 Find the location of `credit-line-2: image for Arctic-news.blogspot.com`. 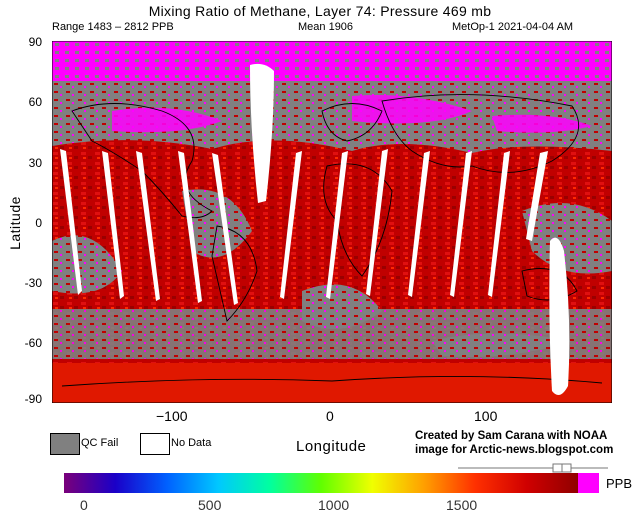

credit-line-2: image for Arctic-news.blogspot.com is located at coordinates (514, 450).